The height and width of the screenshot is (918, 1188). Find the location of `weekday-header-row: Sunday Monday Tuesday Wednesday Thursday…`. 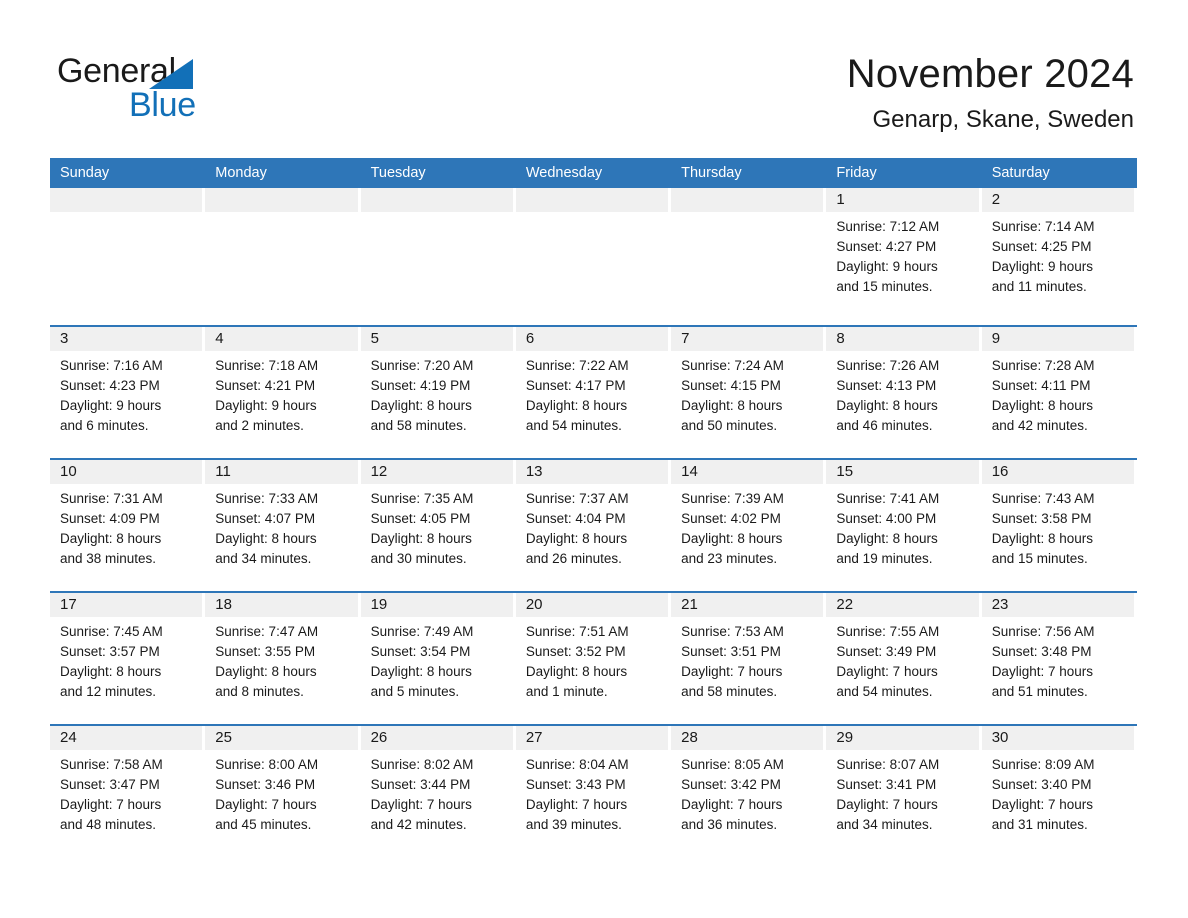

weekday-header-row: Sunday Monday Tuesday Wednesday Thursday… is located at coordinates (593, 173).